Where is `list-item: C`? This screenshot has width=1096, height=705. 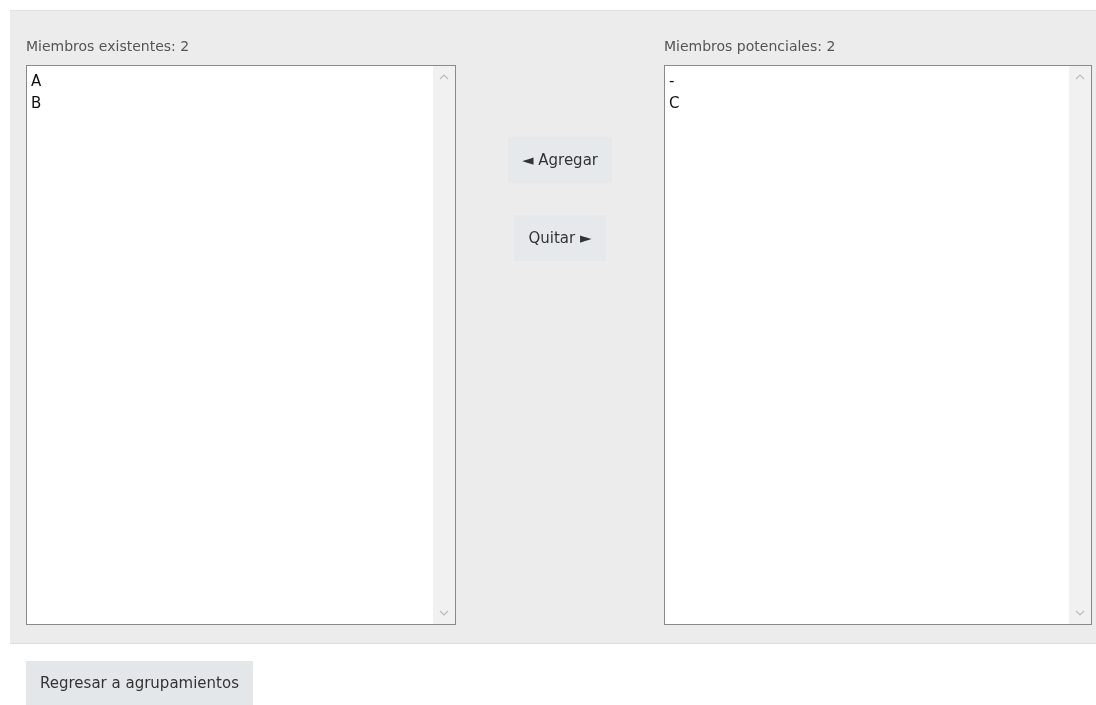 list-item: C is located at coordinates (867, 103).